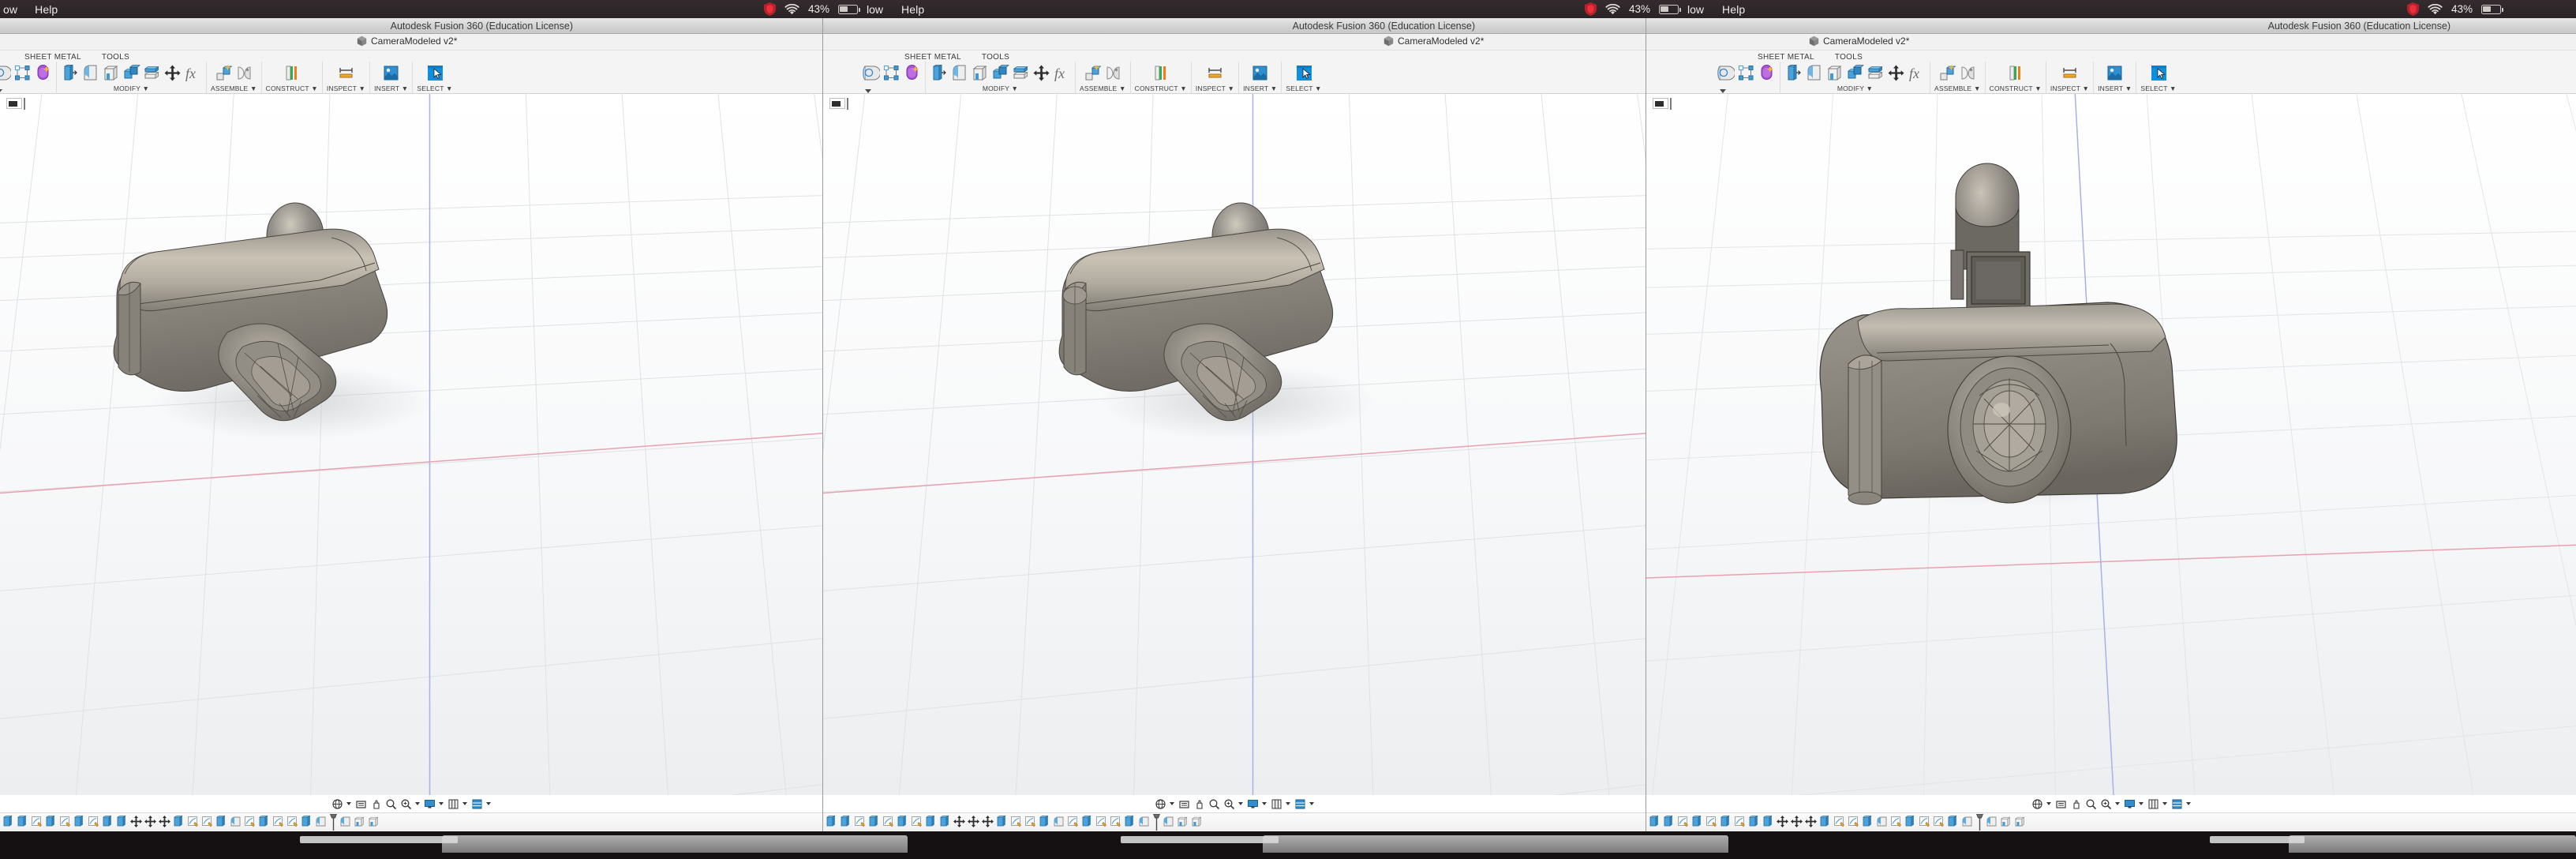  What do you see at coordinates (43, 73) in the screenshot?
I see `create-form-icon` at bounding box center [43, 73].